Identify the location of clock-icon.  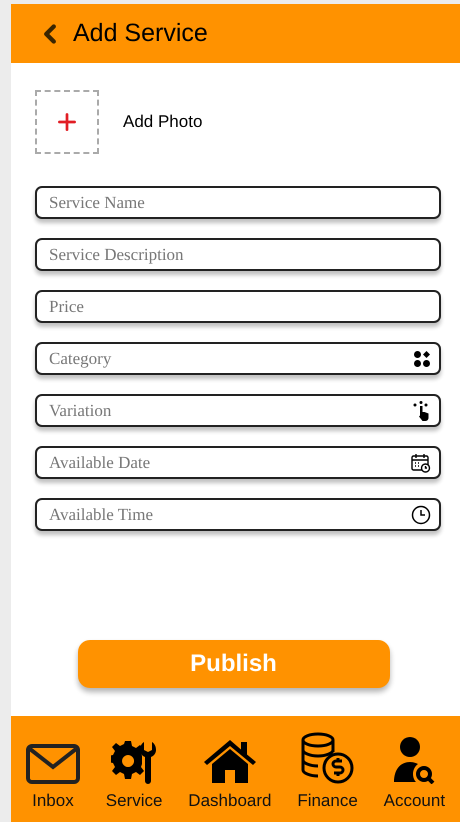
(421, 514).